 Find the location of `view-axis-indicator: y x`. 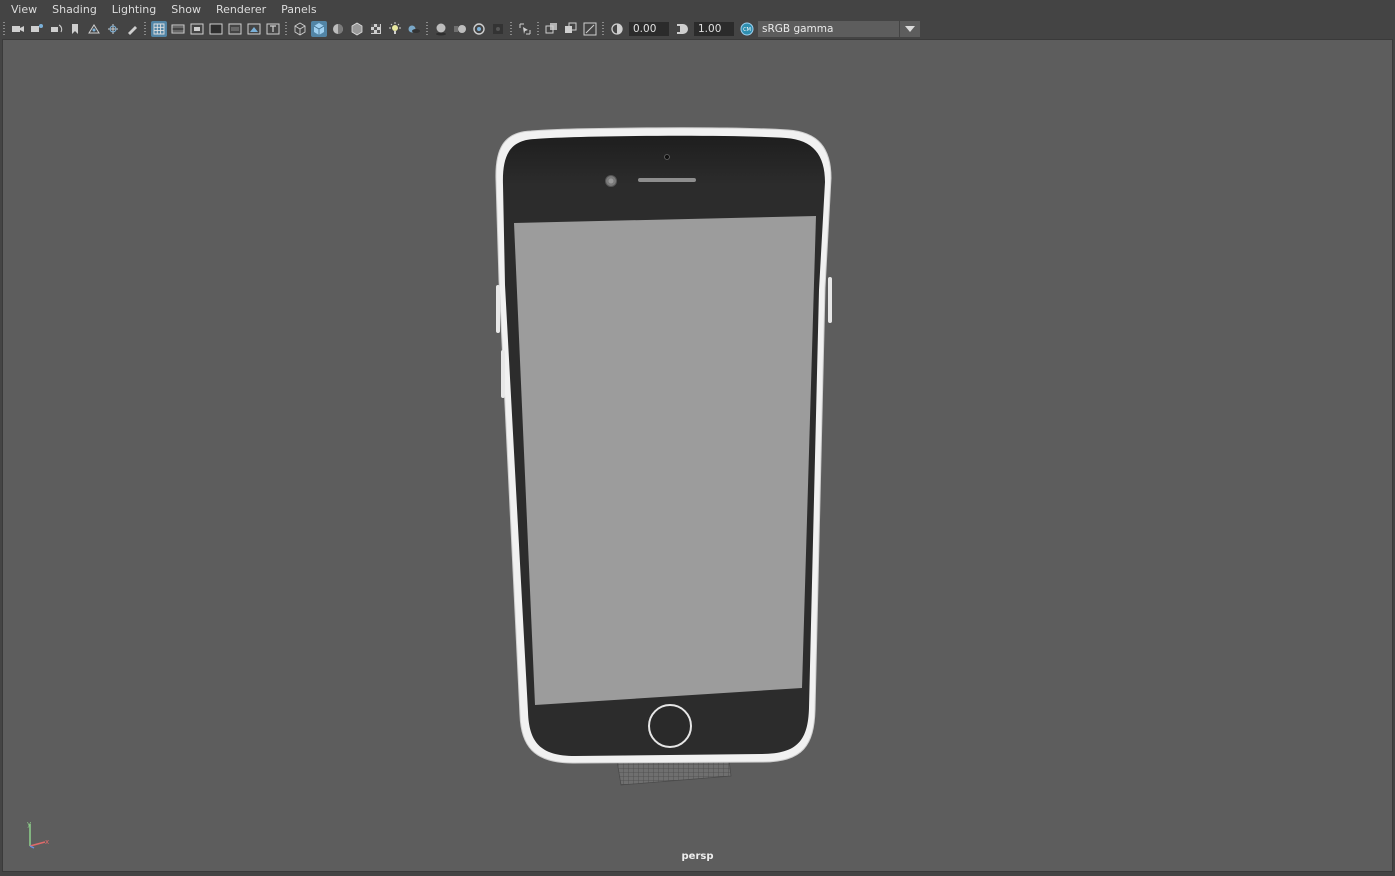

view-axis-indicator: y x is located at coordinates (38, 834).